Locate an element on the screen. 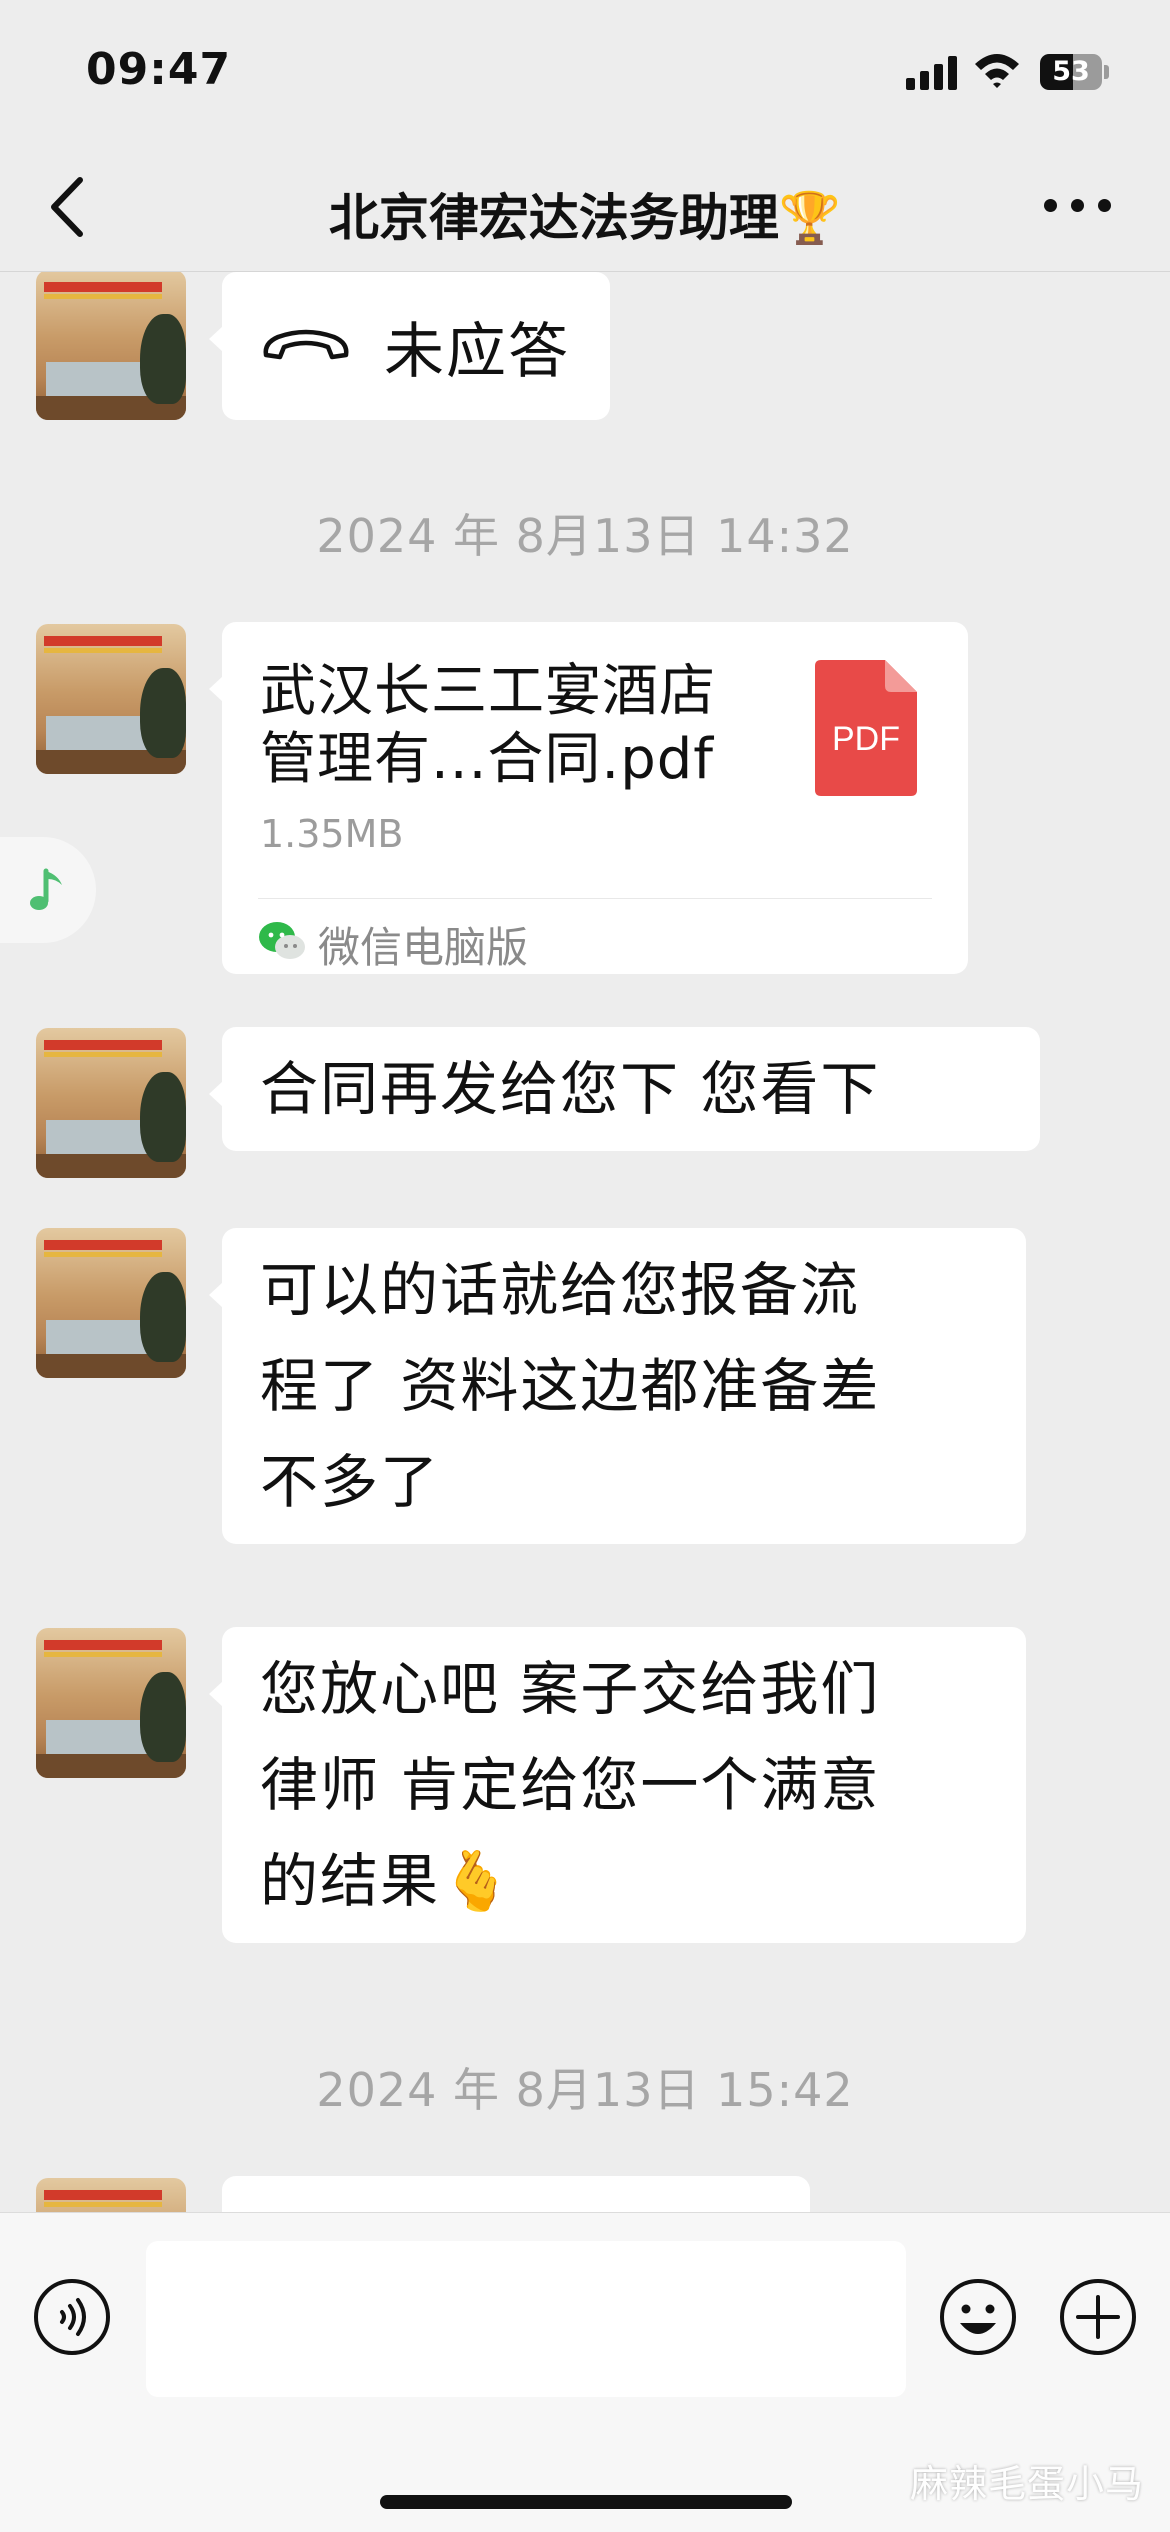 This screenshot has height=2532, width=1170. floating-music-handle is located at coordinates (48, 890).